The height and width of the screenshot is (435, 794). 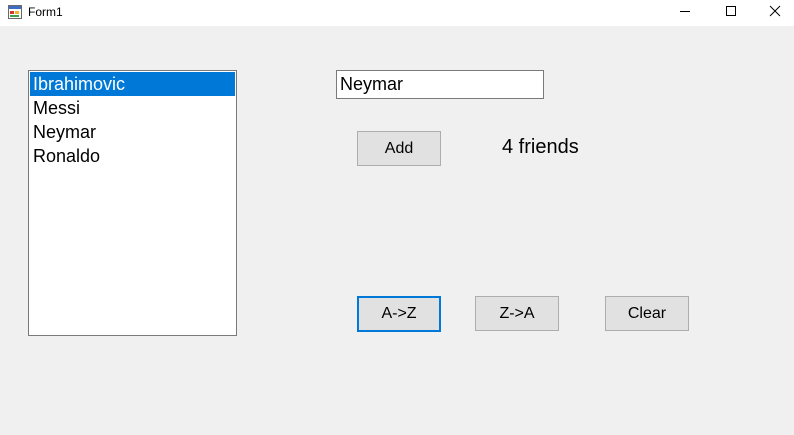 What do you see at coordinates (132, 156) in the screenshot?
I see `list-item: Ronaldo` at bounding box center [132, 156].